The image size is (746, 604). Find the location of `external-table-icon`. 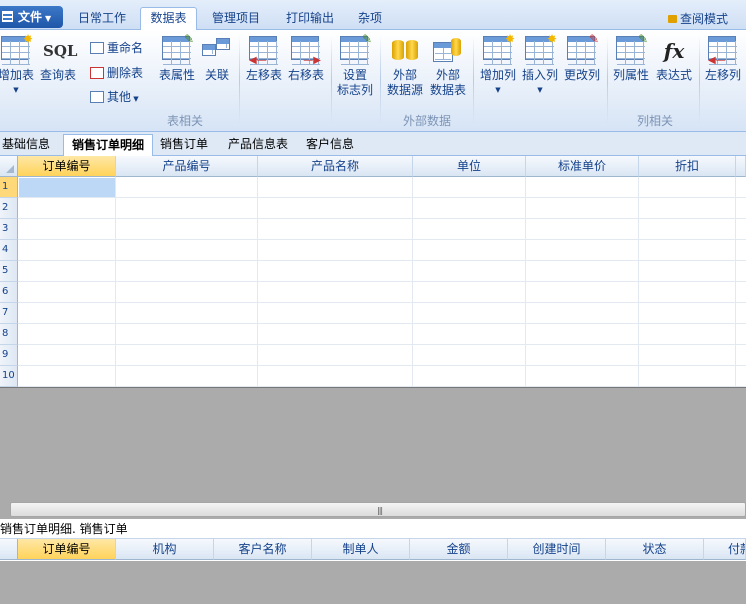

external-table-icon is located at coordinates (448, 51).